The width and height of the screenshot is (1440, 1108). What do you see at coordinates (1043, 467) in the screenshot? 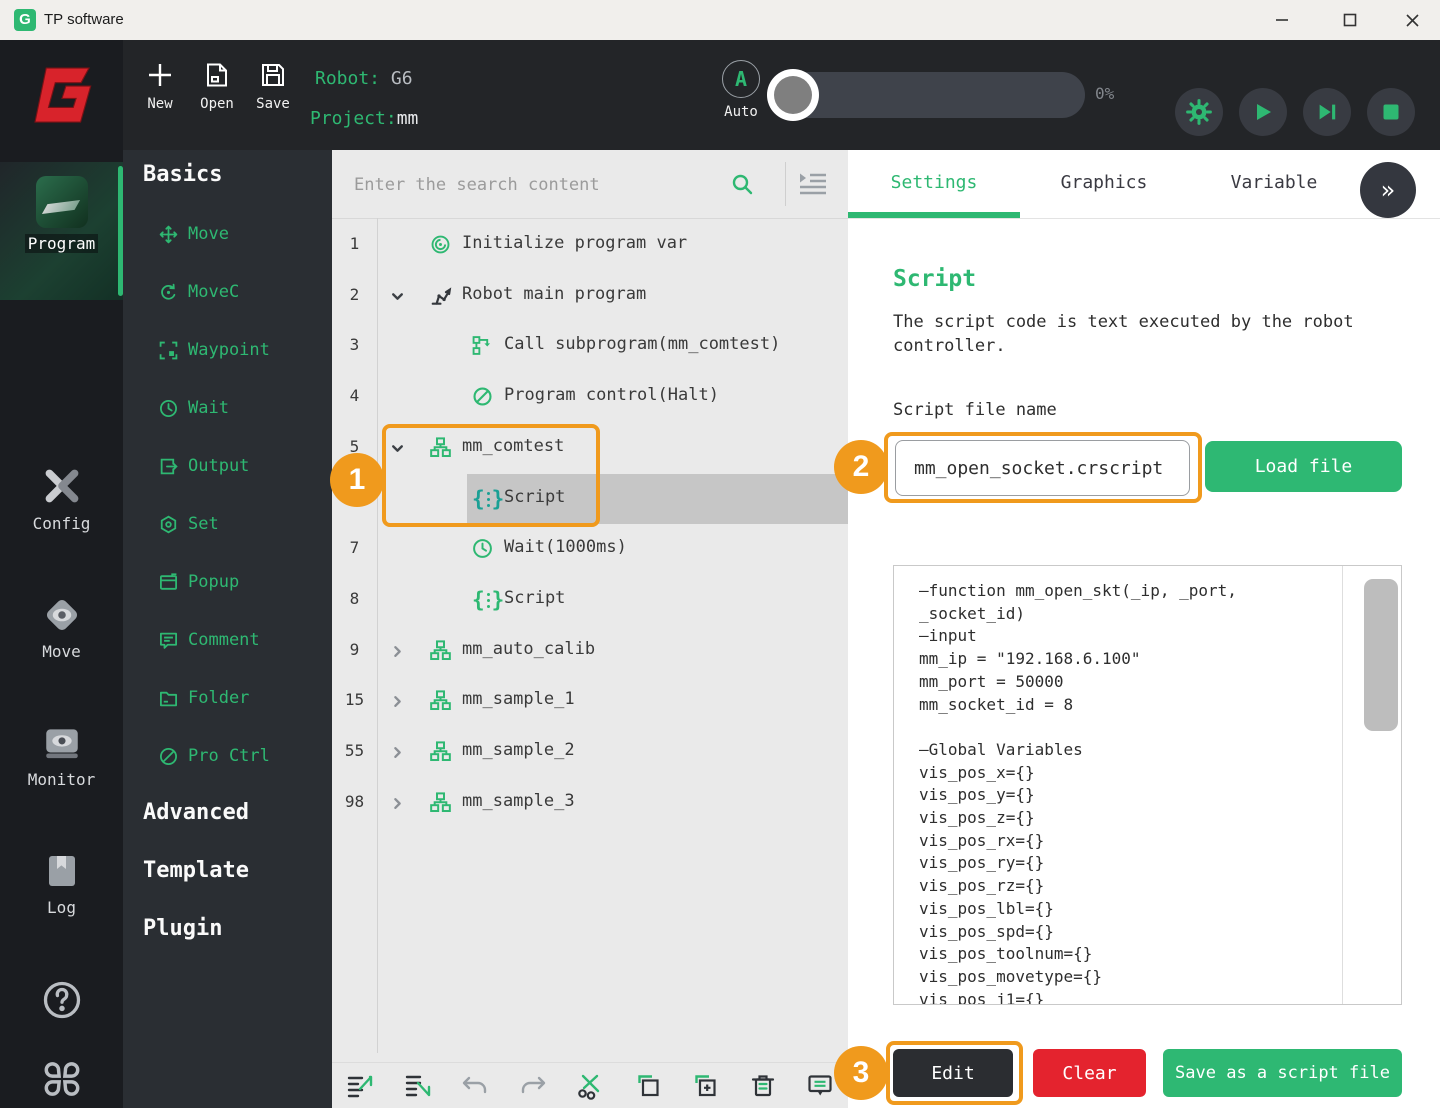
I see `callout-step-2-box` at bounding box center [1043, 467].